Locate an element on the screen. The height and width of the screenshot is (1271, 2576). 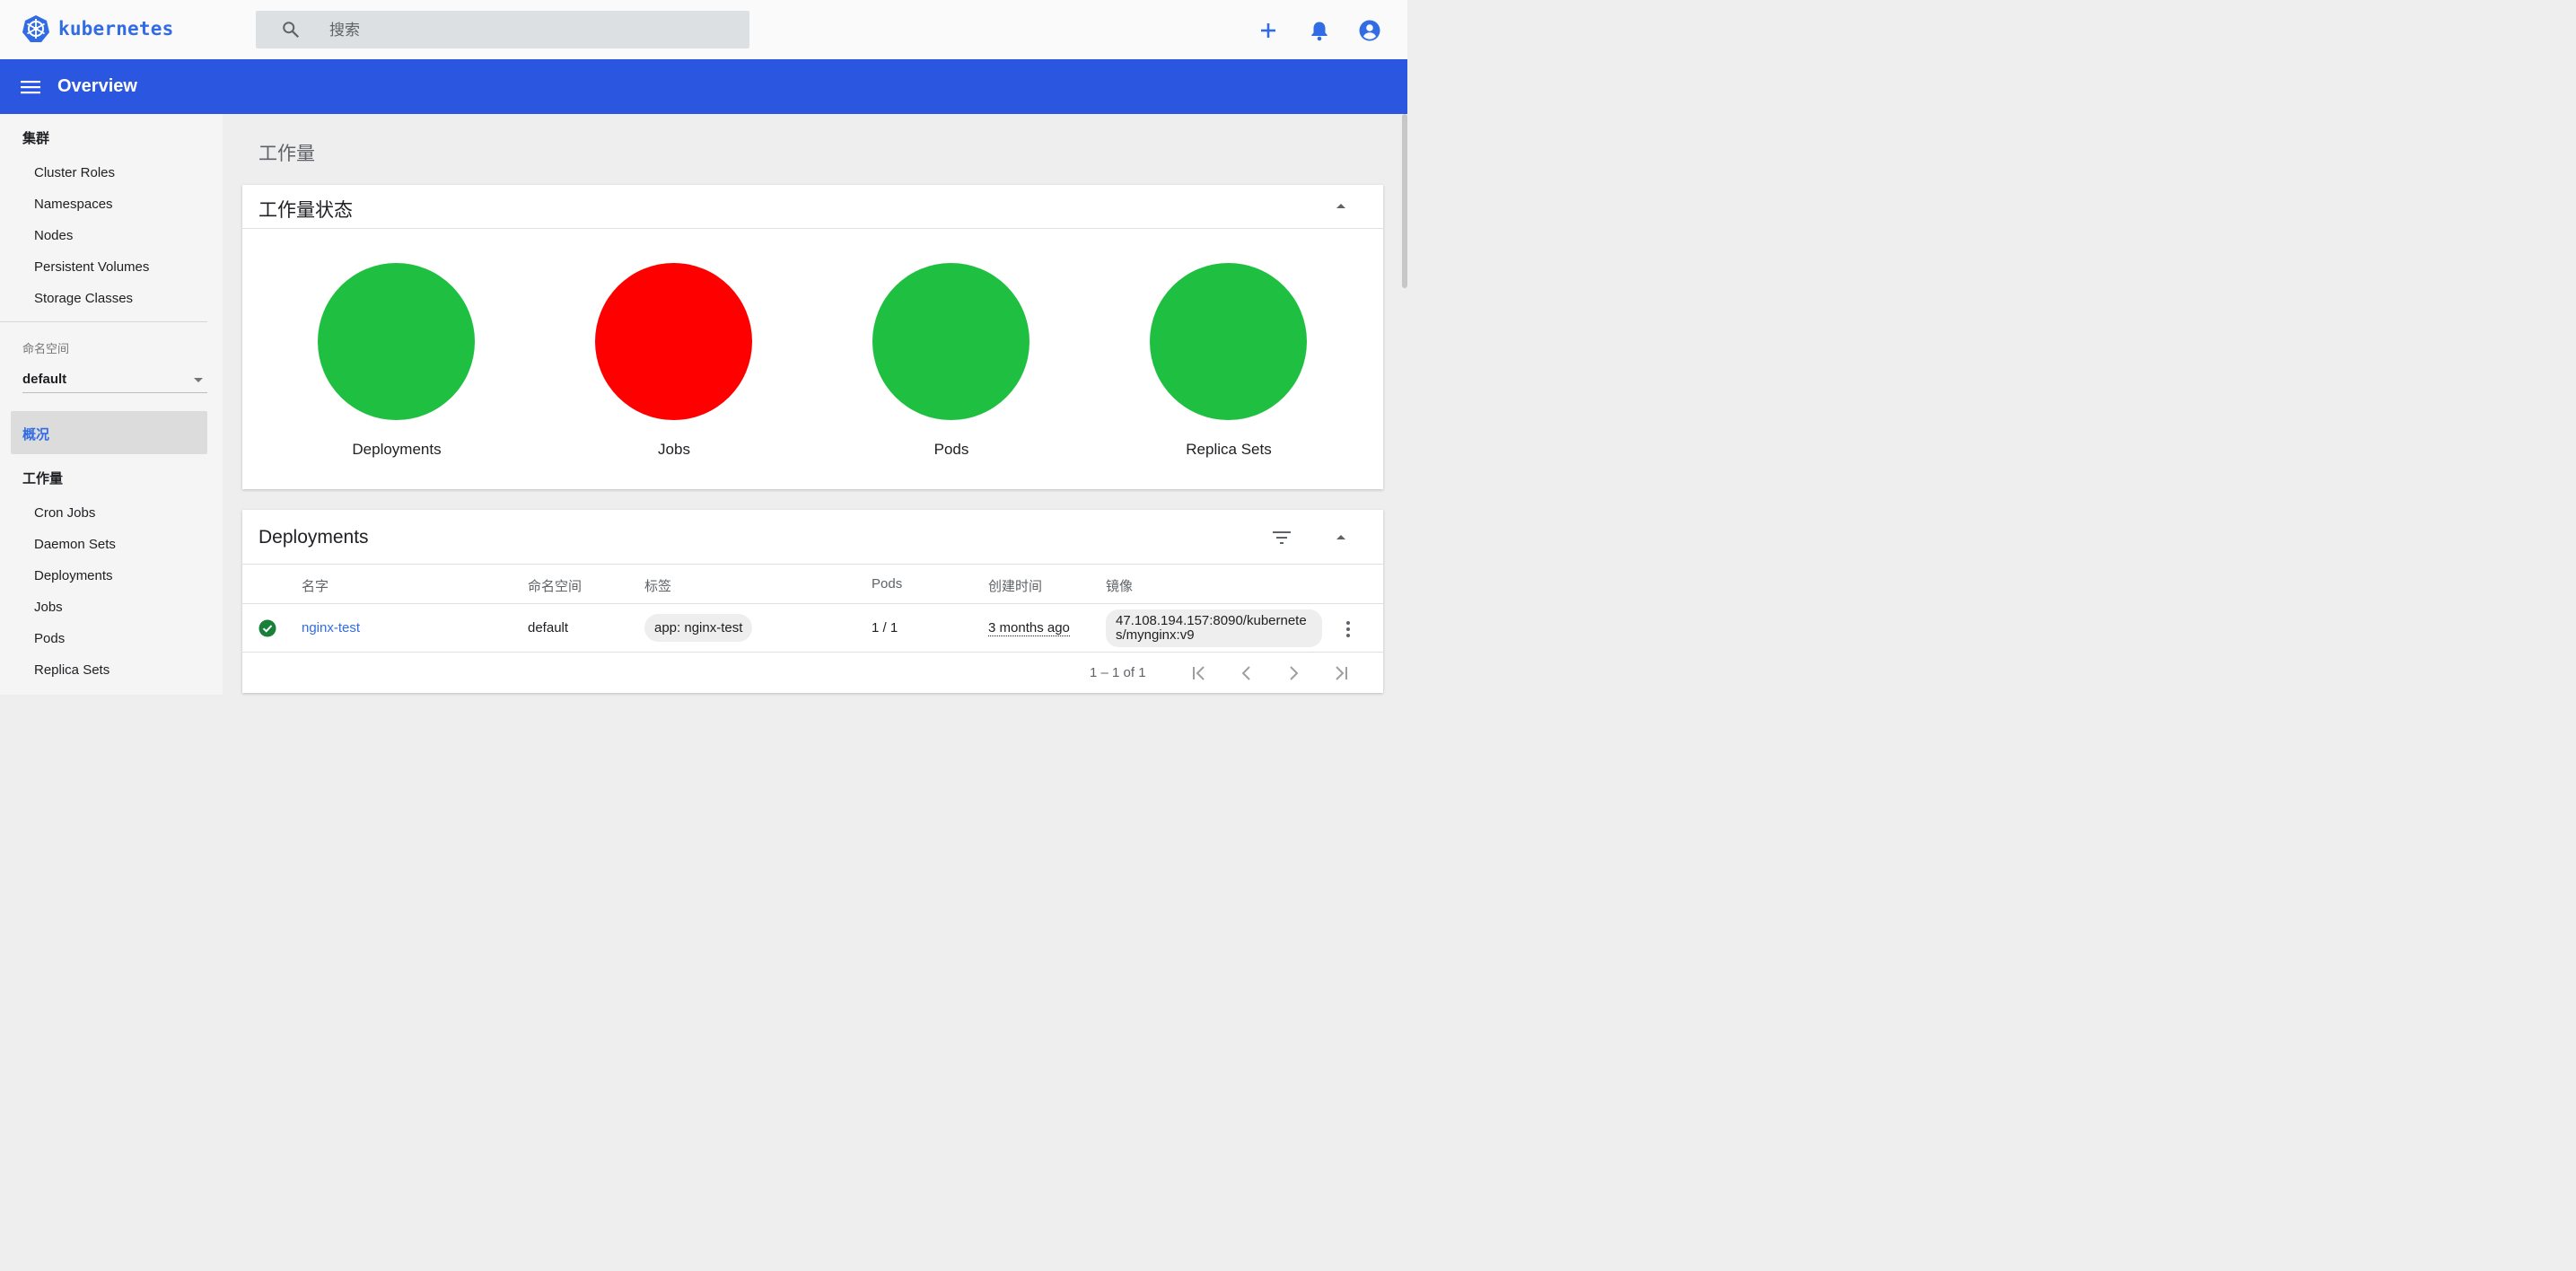
namespace-value: default is located at coordinates (44, 379).